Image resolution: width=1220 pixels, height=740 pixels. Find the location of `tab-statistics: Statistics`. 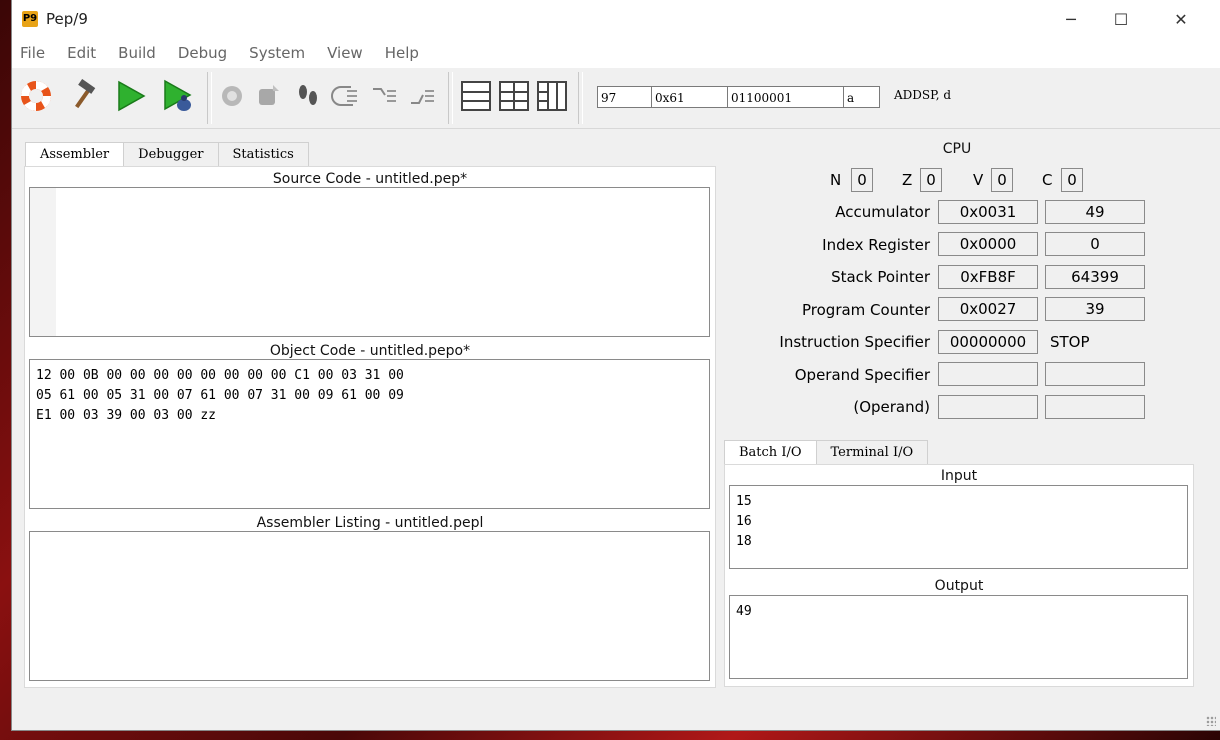

tab-statistics: Statistics is located at coordinates (263, 154).